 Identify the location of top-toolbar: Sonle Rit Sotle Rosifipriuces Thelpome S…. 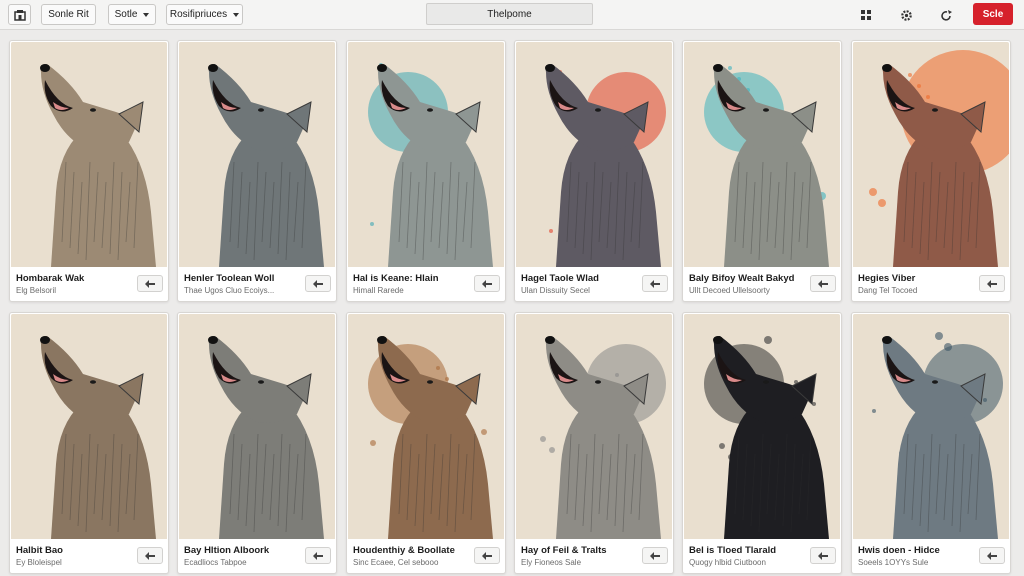
(512, 15).